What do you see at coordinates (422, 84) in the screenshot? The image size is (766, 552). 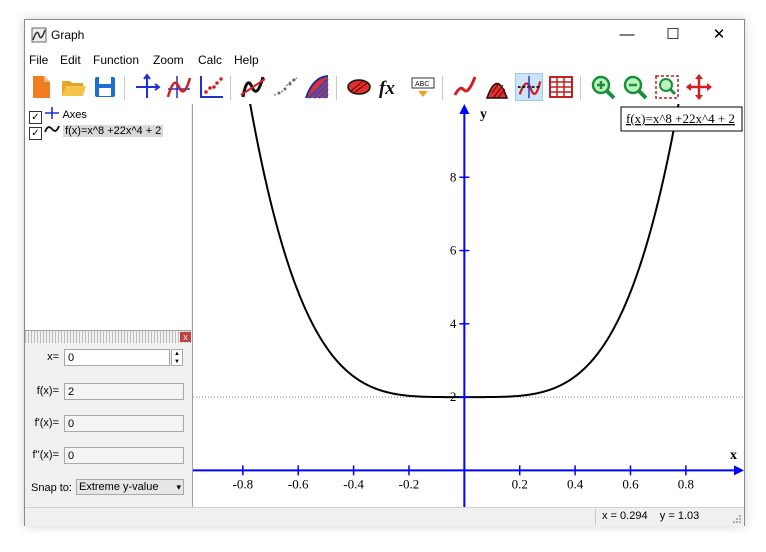 I see `svg-text: ABC` at bounding box center [422, 84].